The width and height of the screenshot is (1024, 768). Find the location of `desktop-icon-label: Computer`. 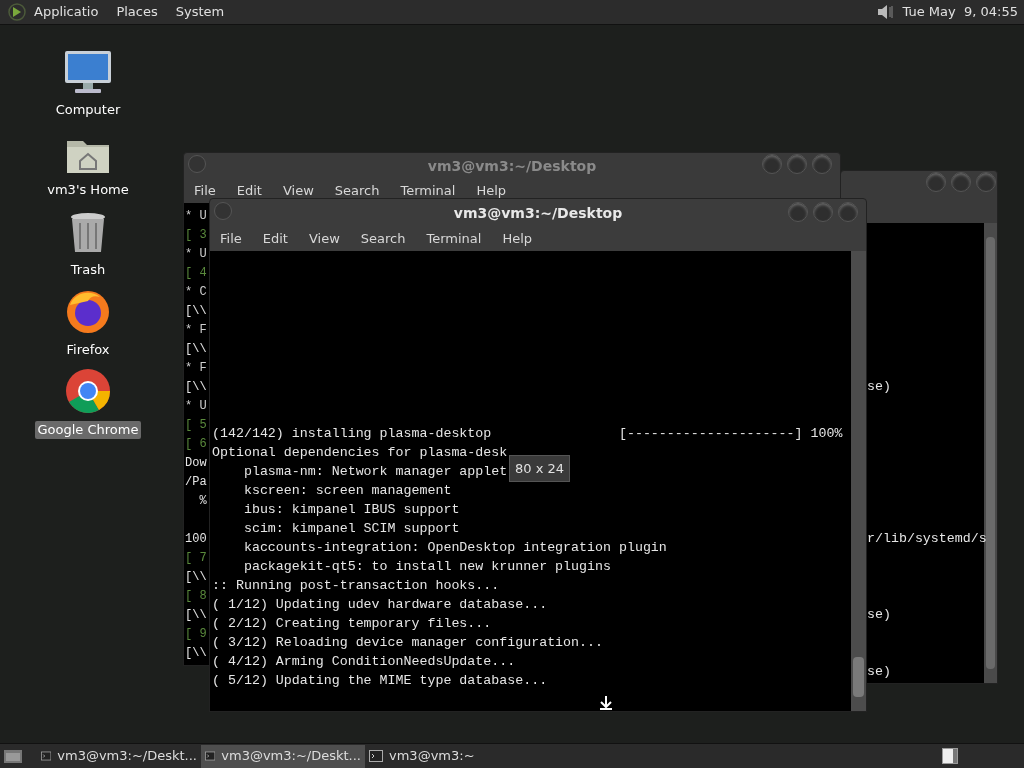

desktop-icon-label: Computer is located at coordinates (88, 110).